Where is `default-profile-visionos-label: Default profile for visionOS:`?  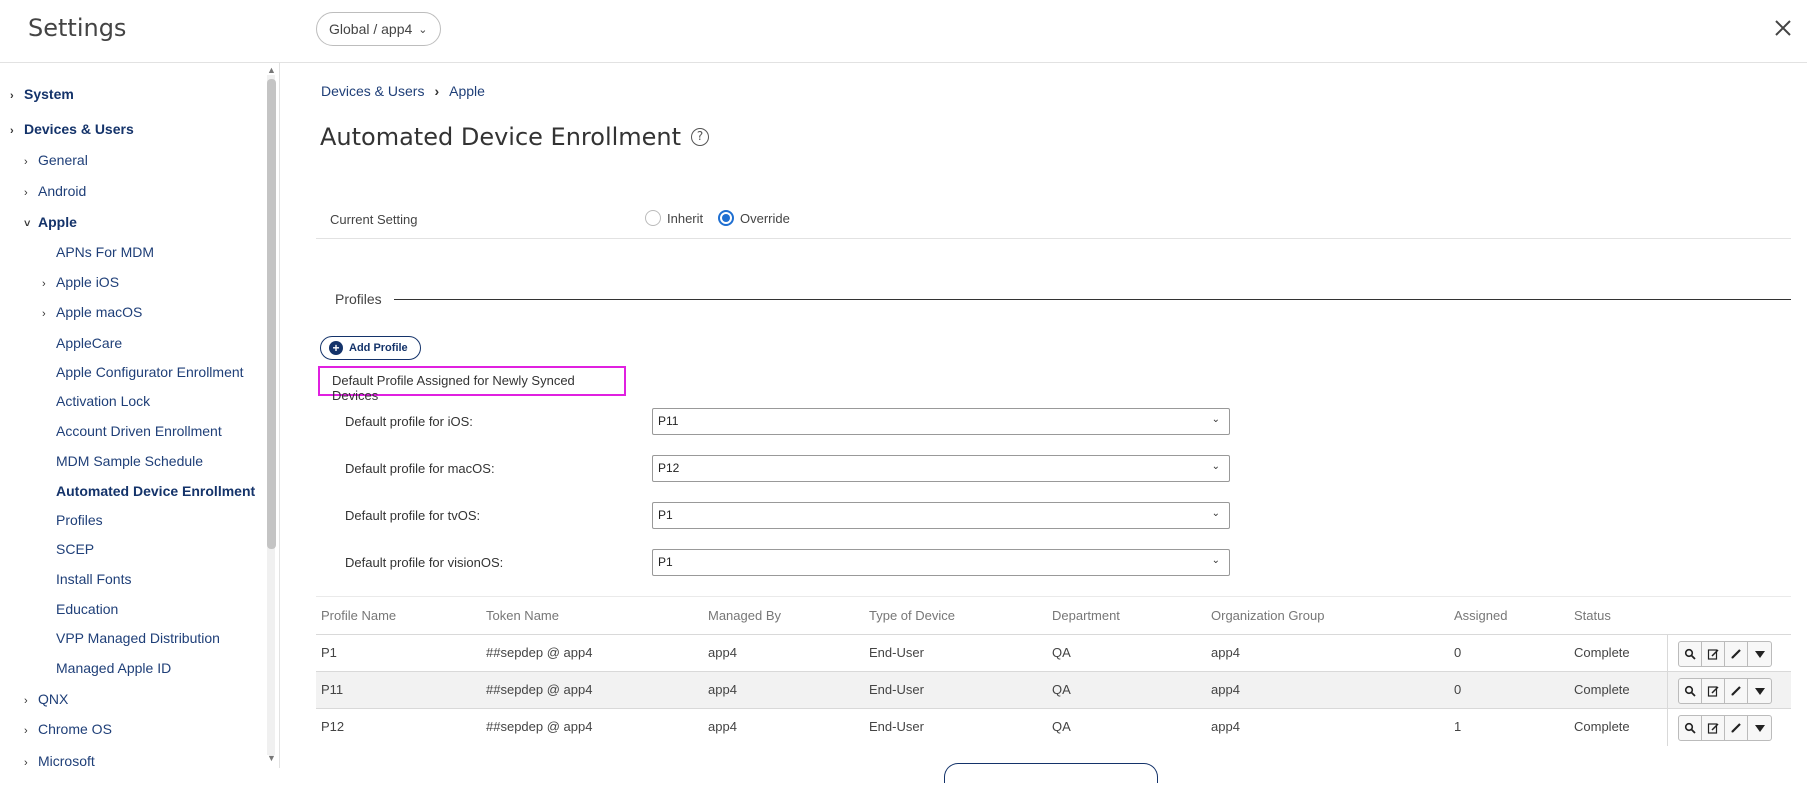
default-profile-visionos-label: Default profile for visionOS: is located at coordinates (424, 562).